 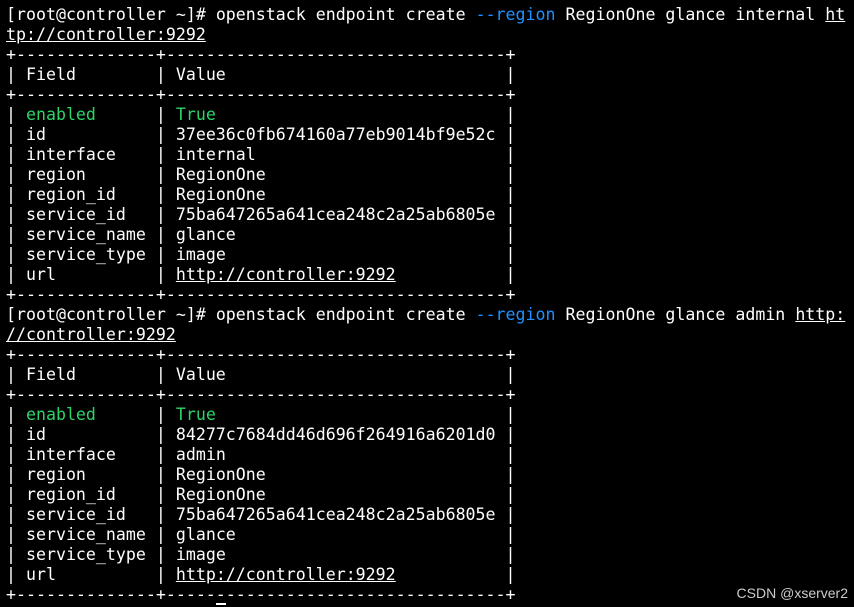 I want to click on command-args: RegionOne glance internal, so click(x=690, y=14).